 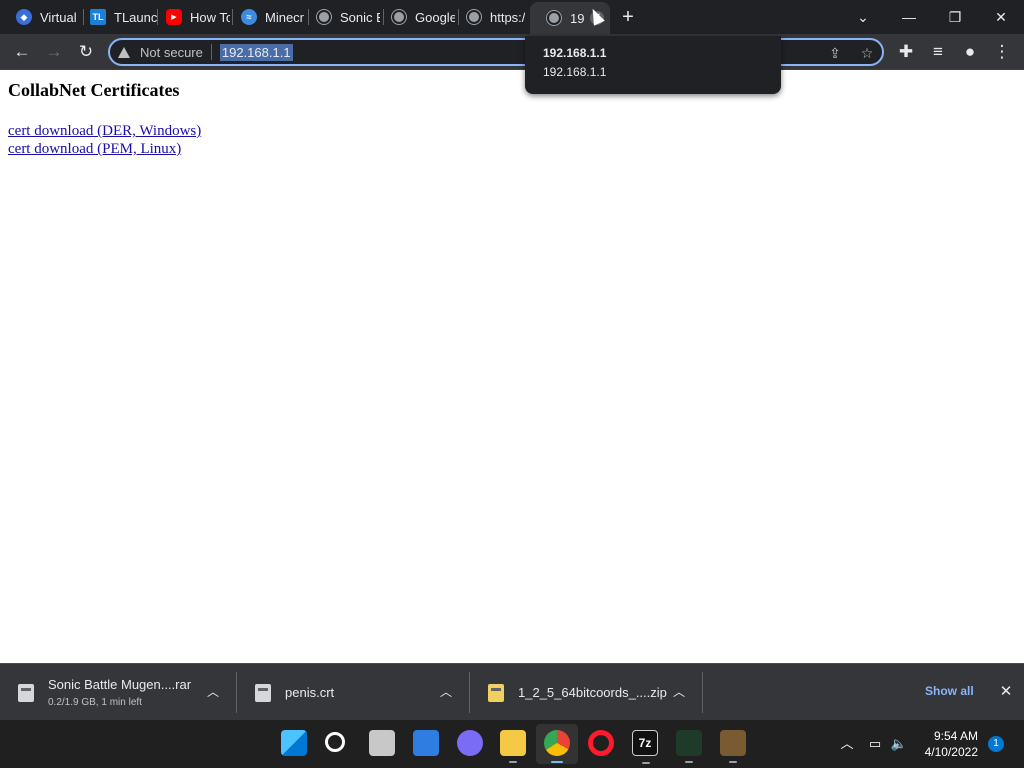 What do you see at coordinates (689, 746) in the screenshot?
I see `terminal-app-icon` at bounding box center [689, 746].